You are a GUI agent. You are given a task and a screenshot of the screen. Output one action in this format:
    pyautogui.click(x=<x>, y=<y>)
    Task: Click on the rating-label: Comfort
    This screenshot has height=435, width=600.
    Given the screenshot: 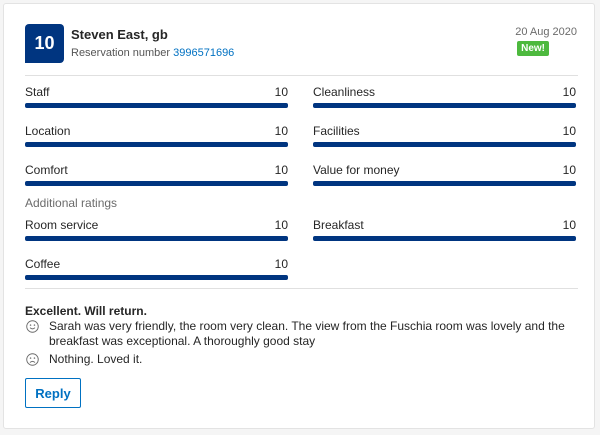 What is the action you would take?
    pyautogui.click(x=46, y=170)
    